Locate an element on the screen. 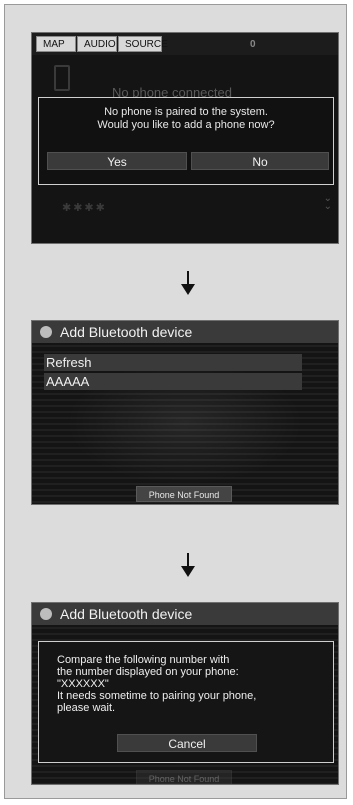  yes-button: Yes is located at coordinates (117, 161).